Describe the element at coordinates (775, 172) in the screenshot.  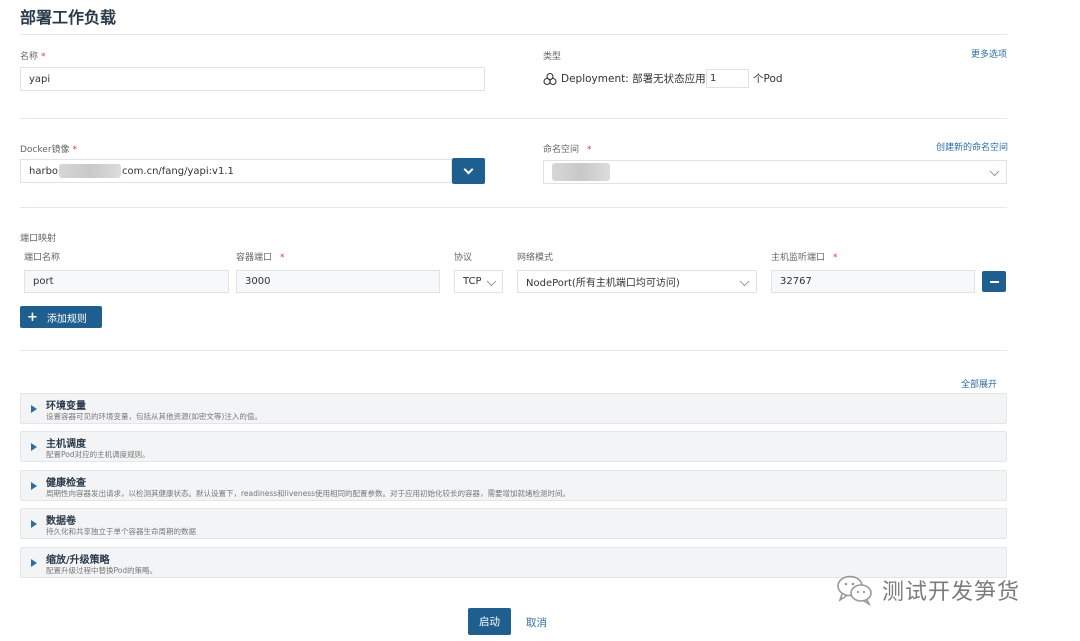
I see `namespace-select` at that location.